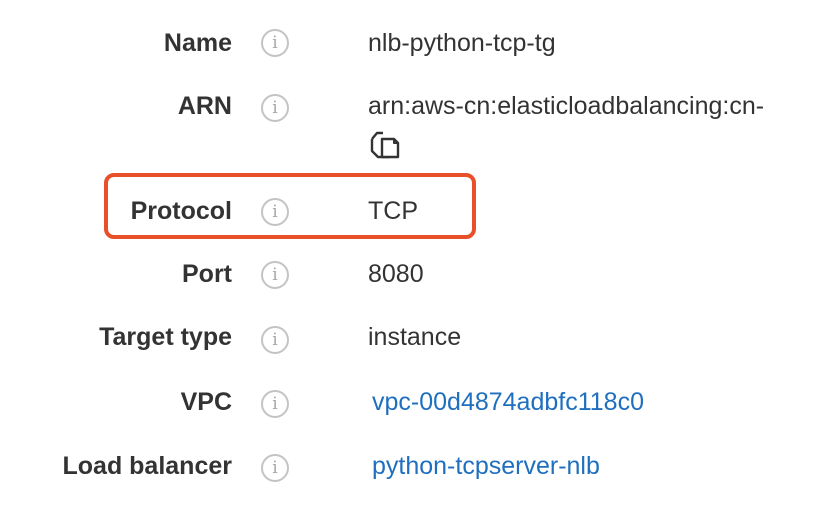 This screenshot has height=510, width=820. I want to click on protocol-highlight-box, so click(290, 206).